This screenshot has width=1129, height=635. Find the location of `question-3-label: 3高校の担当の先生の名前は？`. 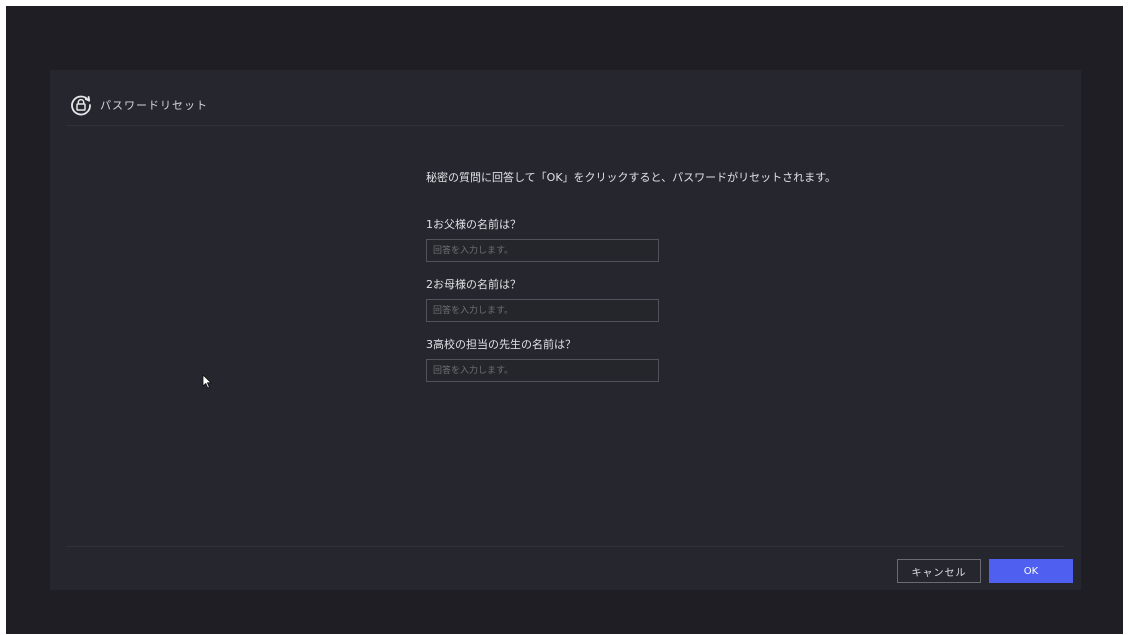

question-3-label: 3高校の担当の先生の名前は？ is located at coordinates (501, 344).